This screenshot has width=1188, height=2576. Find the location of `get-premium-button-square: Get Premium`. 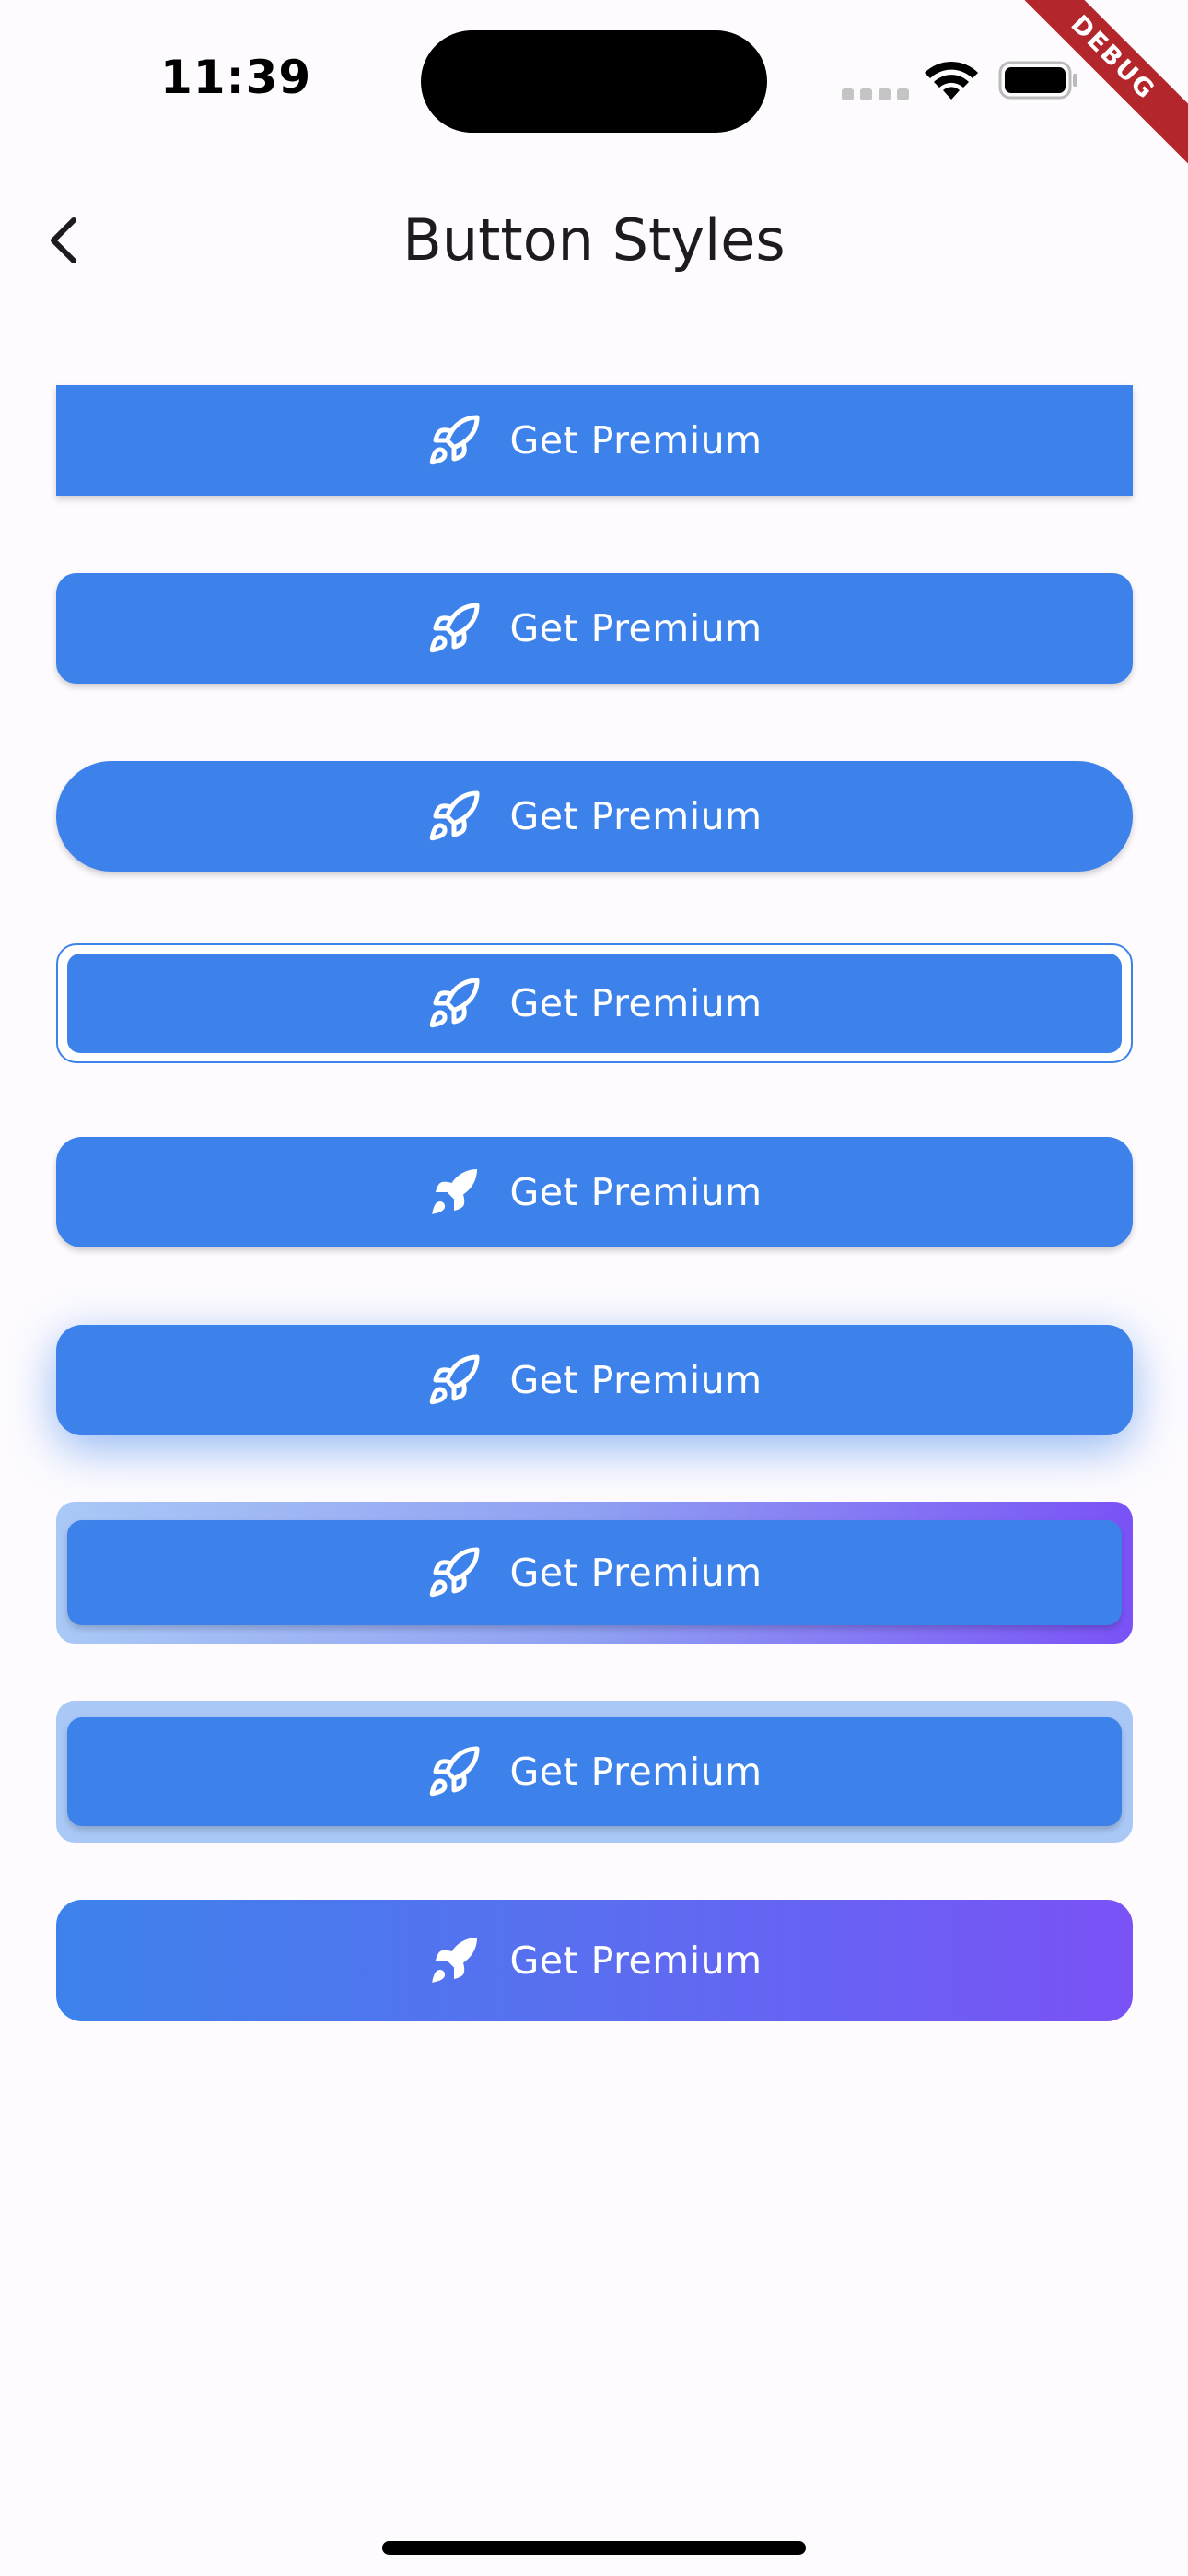

get-premium-button-square: Get Premium is located at coordinates (594, 440).